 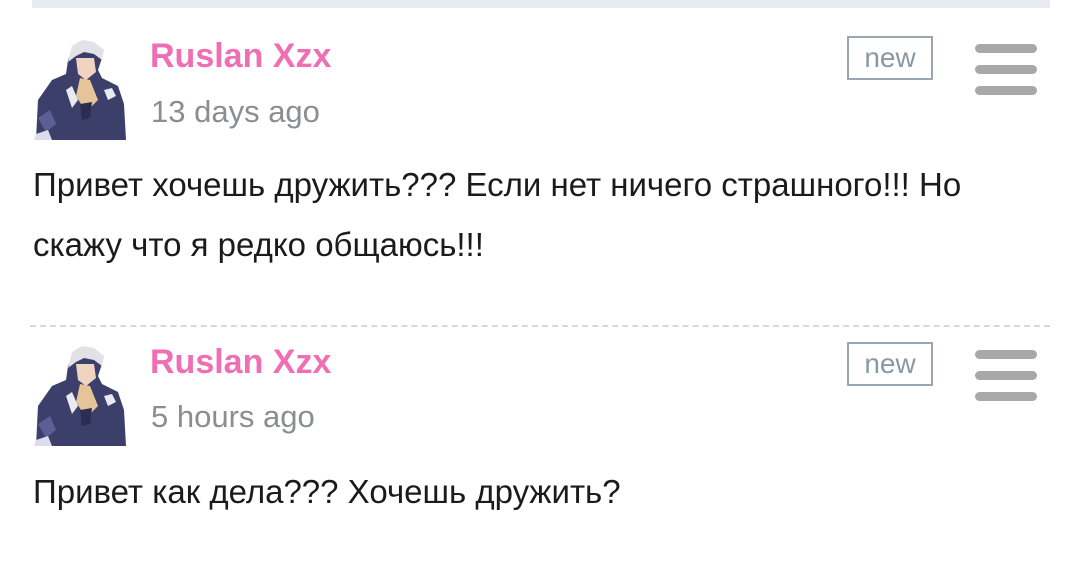 I want to click on comment-timestamp: 13 days ago, so click(x=235, y=111).